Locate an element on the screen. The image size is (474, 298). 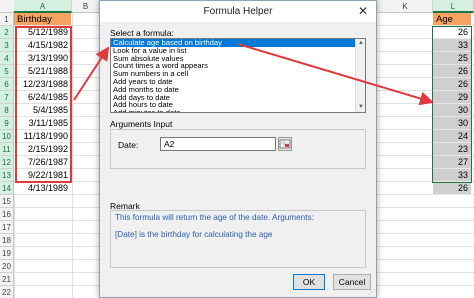
dialog-titlebar: Formula Helper ✕ is located at coordinates (238, 11).